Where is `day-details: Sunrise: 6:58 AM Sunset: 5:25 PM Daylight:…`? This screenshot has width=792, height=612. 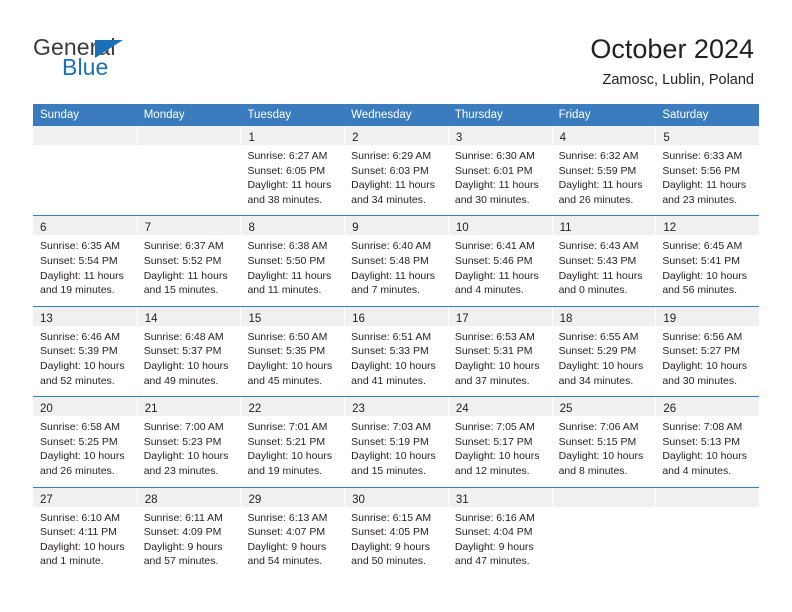 day-details: Sunrise: 6:58 AM Sunset: 5:25 PM Daylight:… is located at coordinates (85, 451).